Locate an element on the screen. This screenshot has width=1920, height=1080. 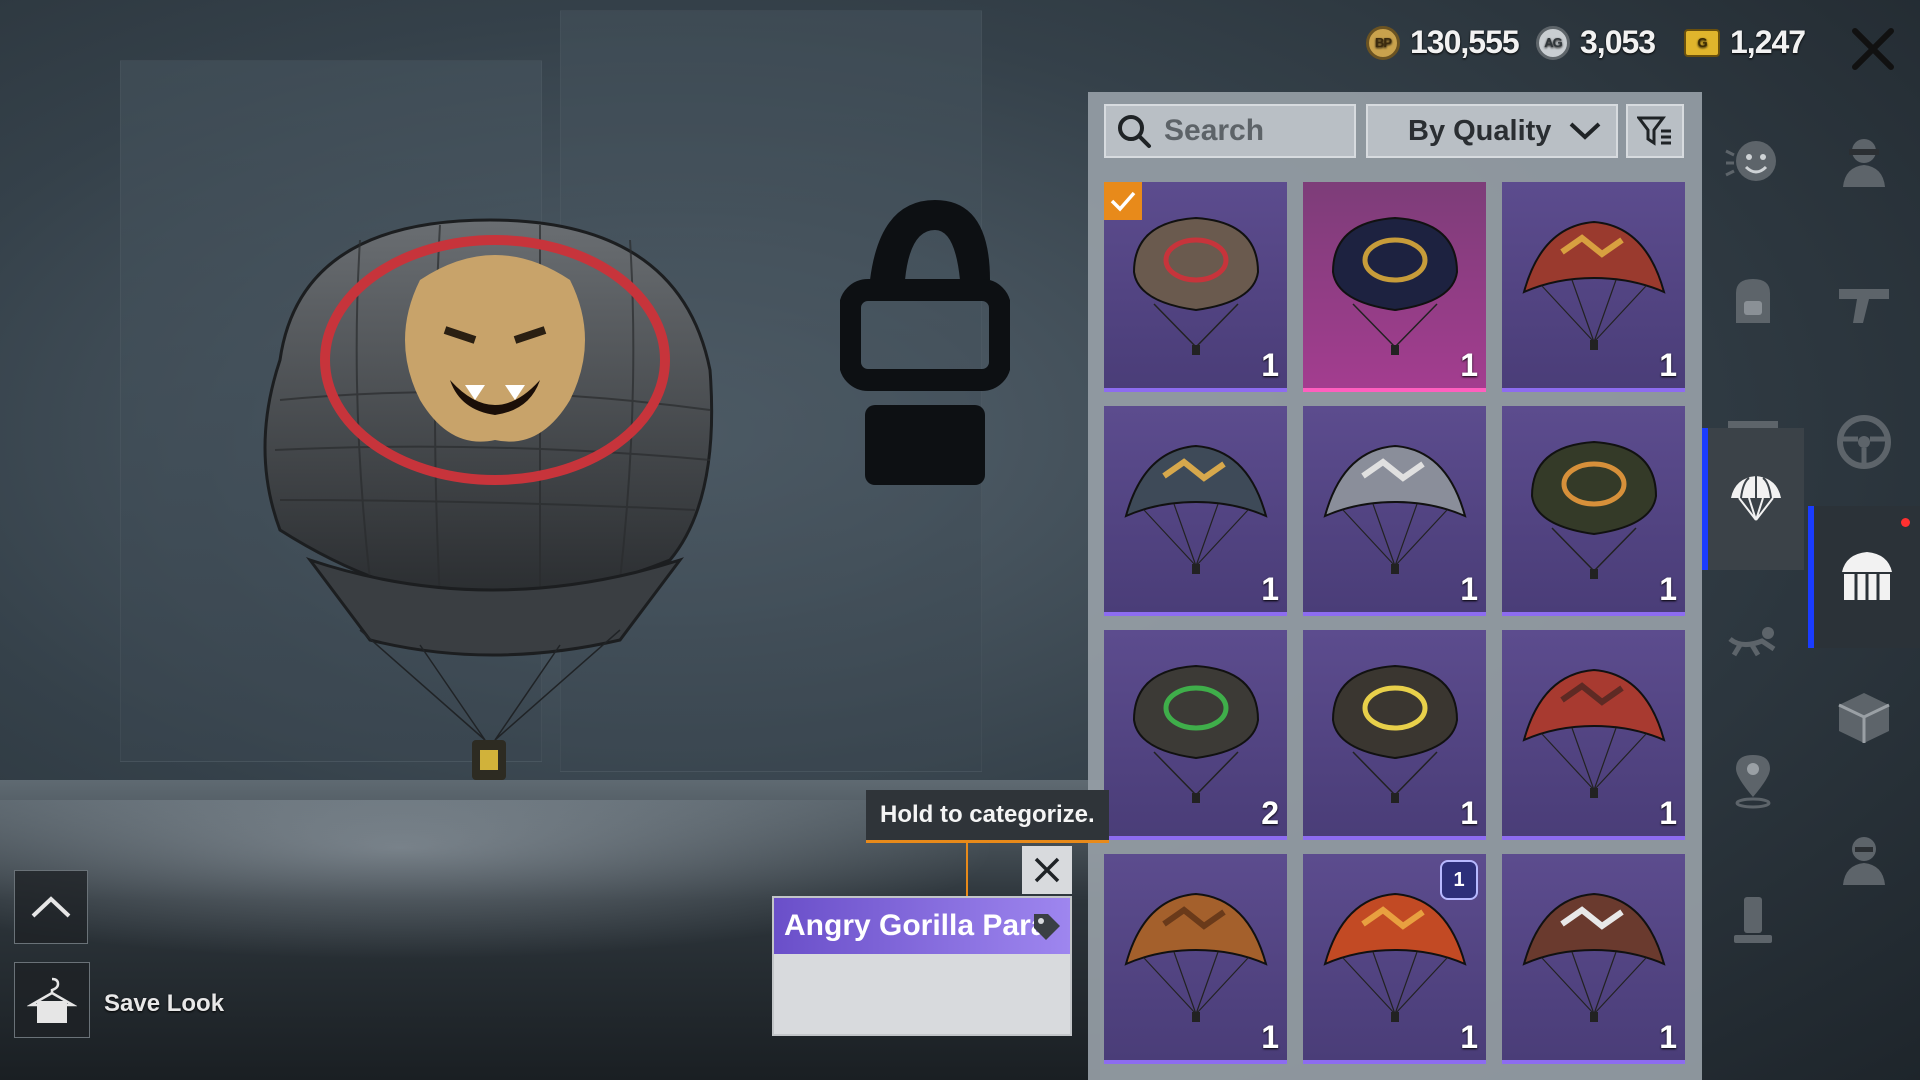
level-badge: 1 is located at coordinates (1459, 880).